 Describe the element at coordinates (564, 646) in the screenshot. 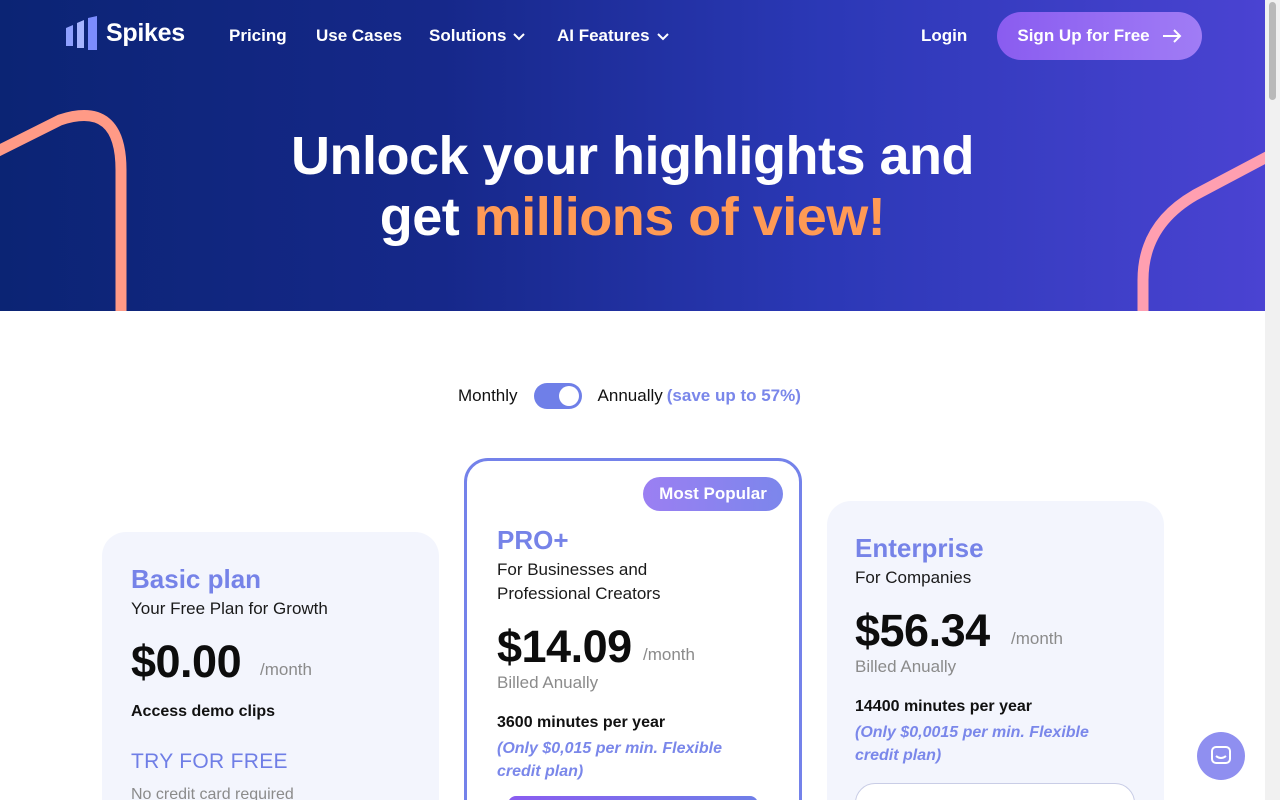

I see `plan-price-pro: $14.09` at that location.